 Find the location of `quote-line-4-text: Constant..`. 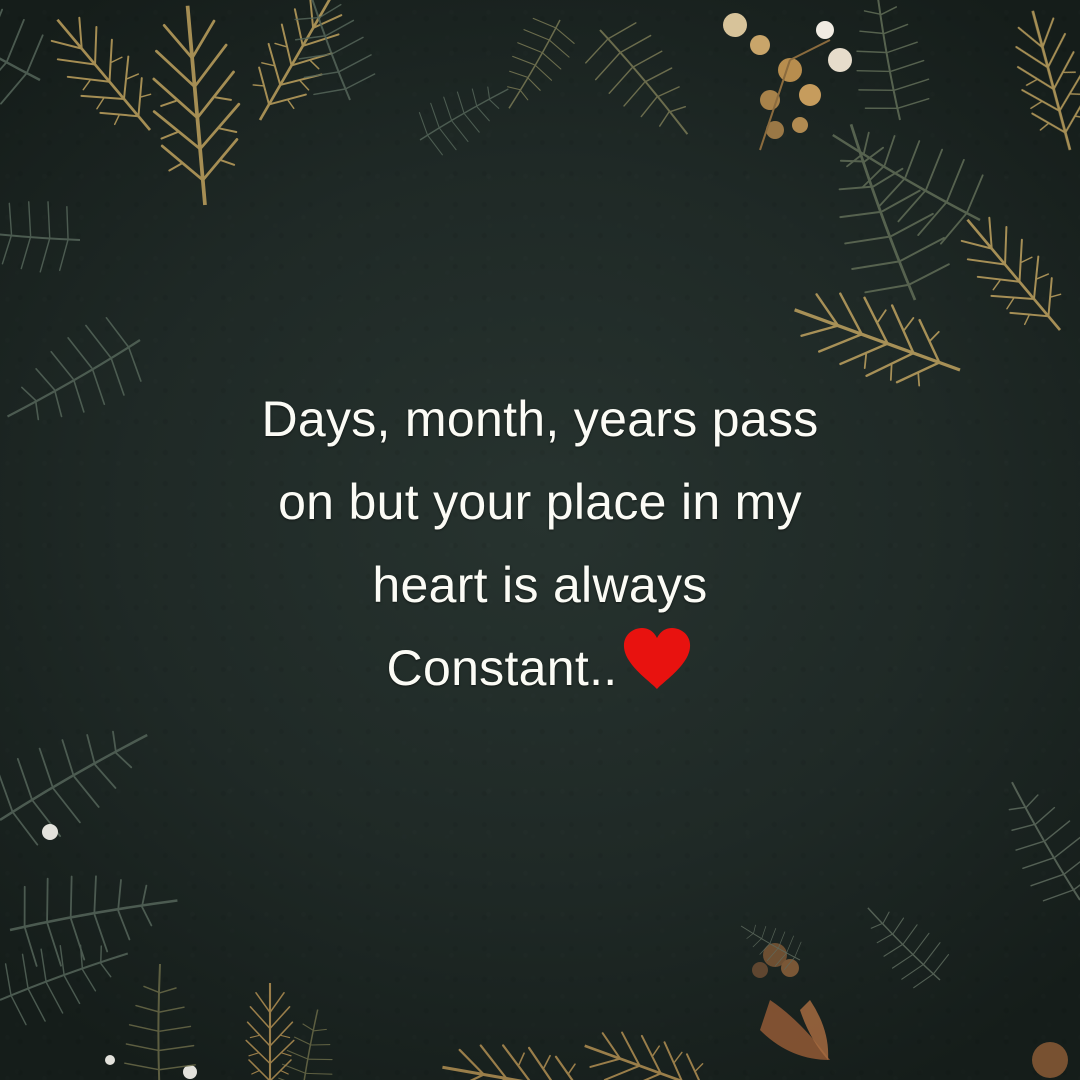

quote-line-4-text: Constant.. is located at coordinates (502, 668).